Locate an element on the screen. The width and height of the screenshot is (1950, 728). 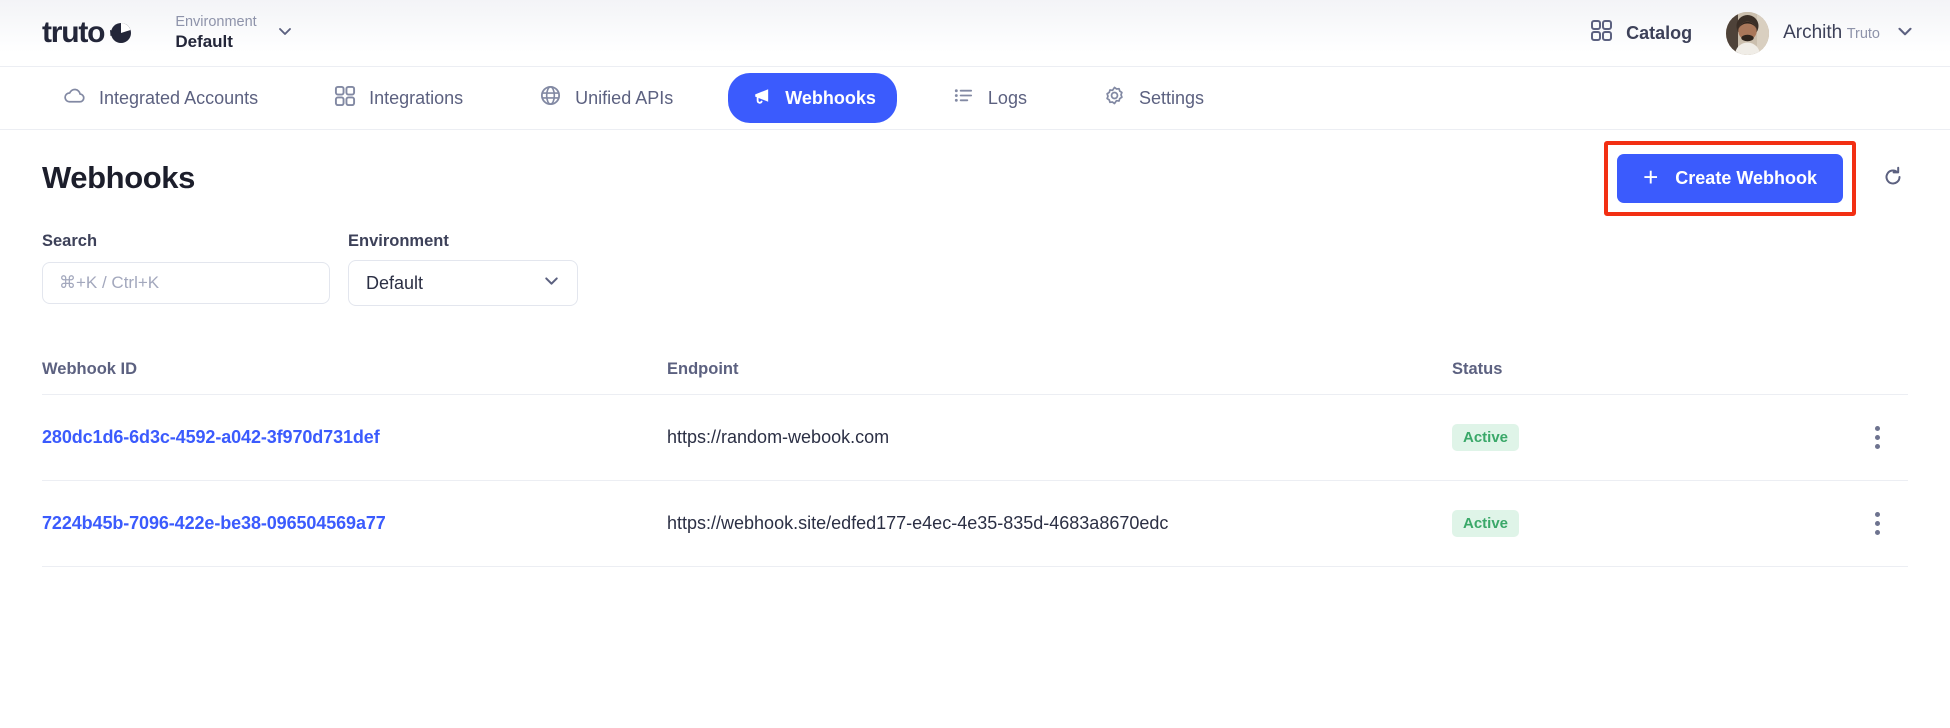
top-bar-right-group: Catalog Archith Truto is located at coordinates (1753, 33).